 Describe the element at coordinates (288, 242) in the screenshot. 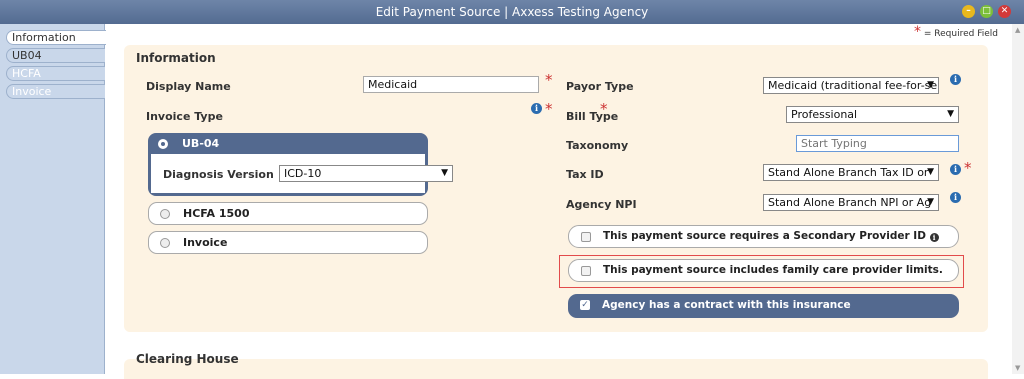

I see `invoice-type-invoice-option: Invoice` at that location.